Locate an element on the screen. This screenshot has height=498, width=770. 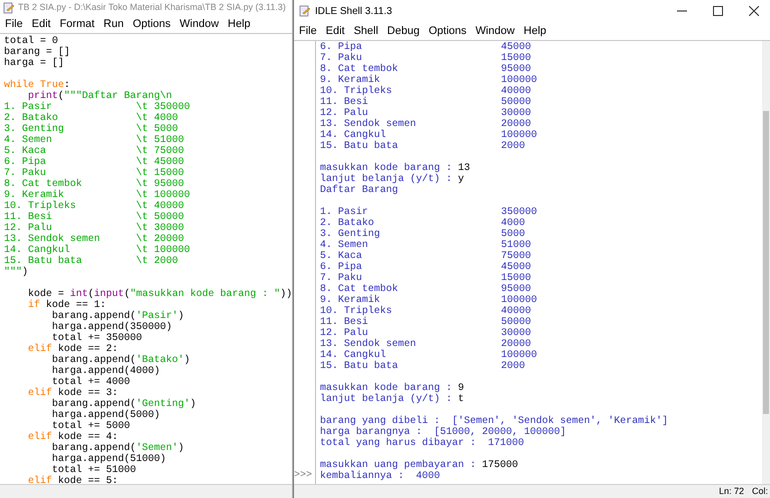
output-text: 40000 is located at coordinates (516, 311).